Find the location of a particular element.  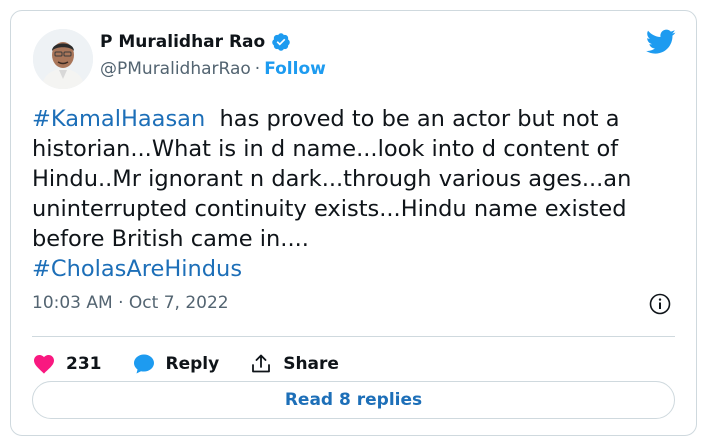

tweet-line: #CholasAreHindus is located at coordinates (357, 269).